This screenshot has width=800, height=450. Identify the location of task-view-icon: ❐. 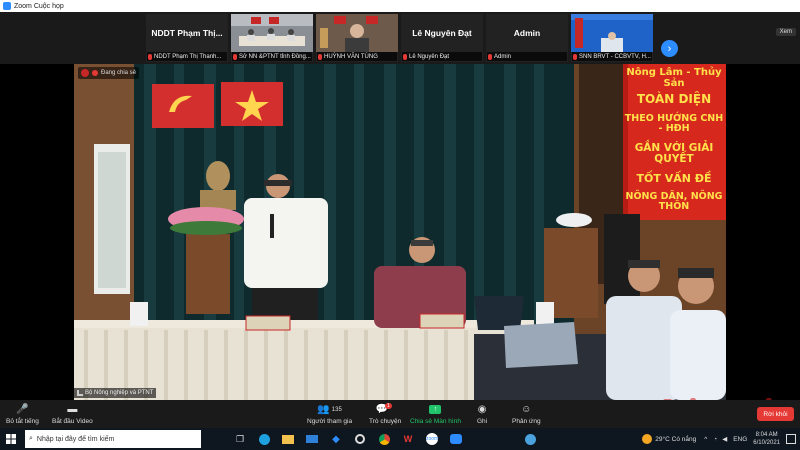
(240, 439).